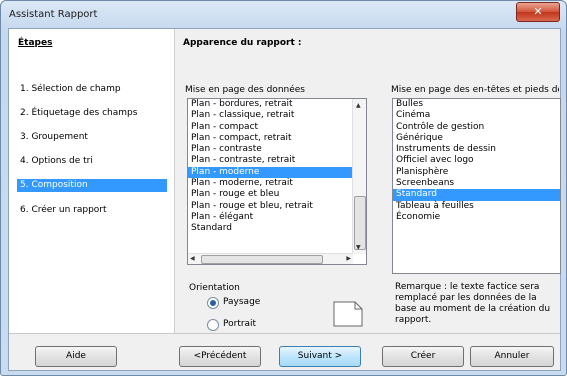 This screenshot has height=376, width=567. Describe the element at coordinates (423, 356) in the screenshot. I see `create-button: Créer` at that location.